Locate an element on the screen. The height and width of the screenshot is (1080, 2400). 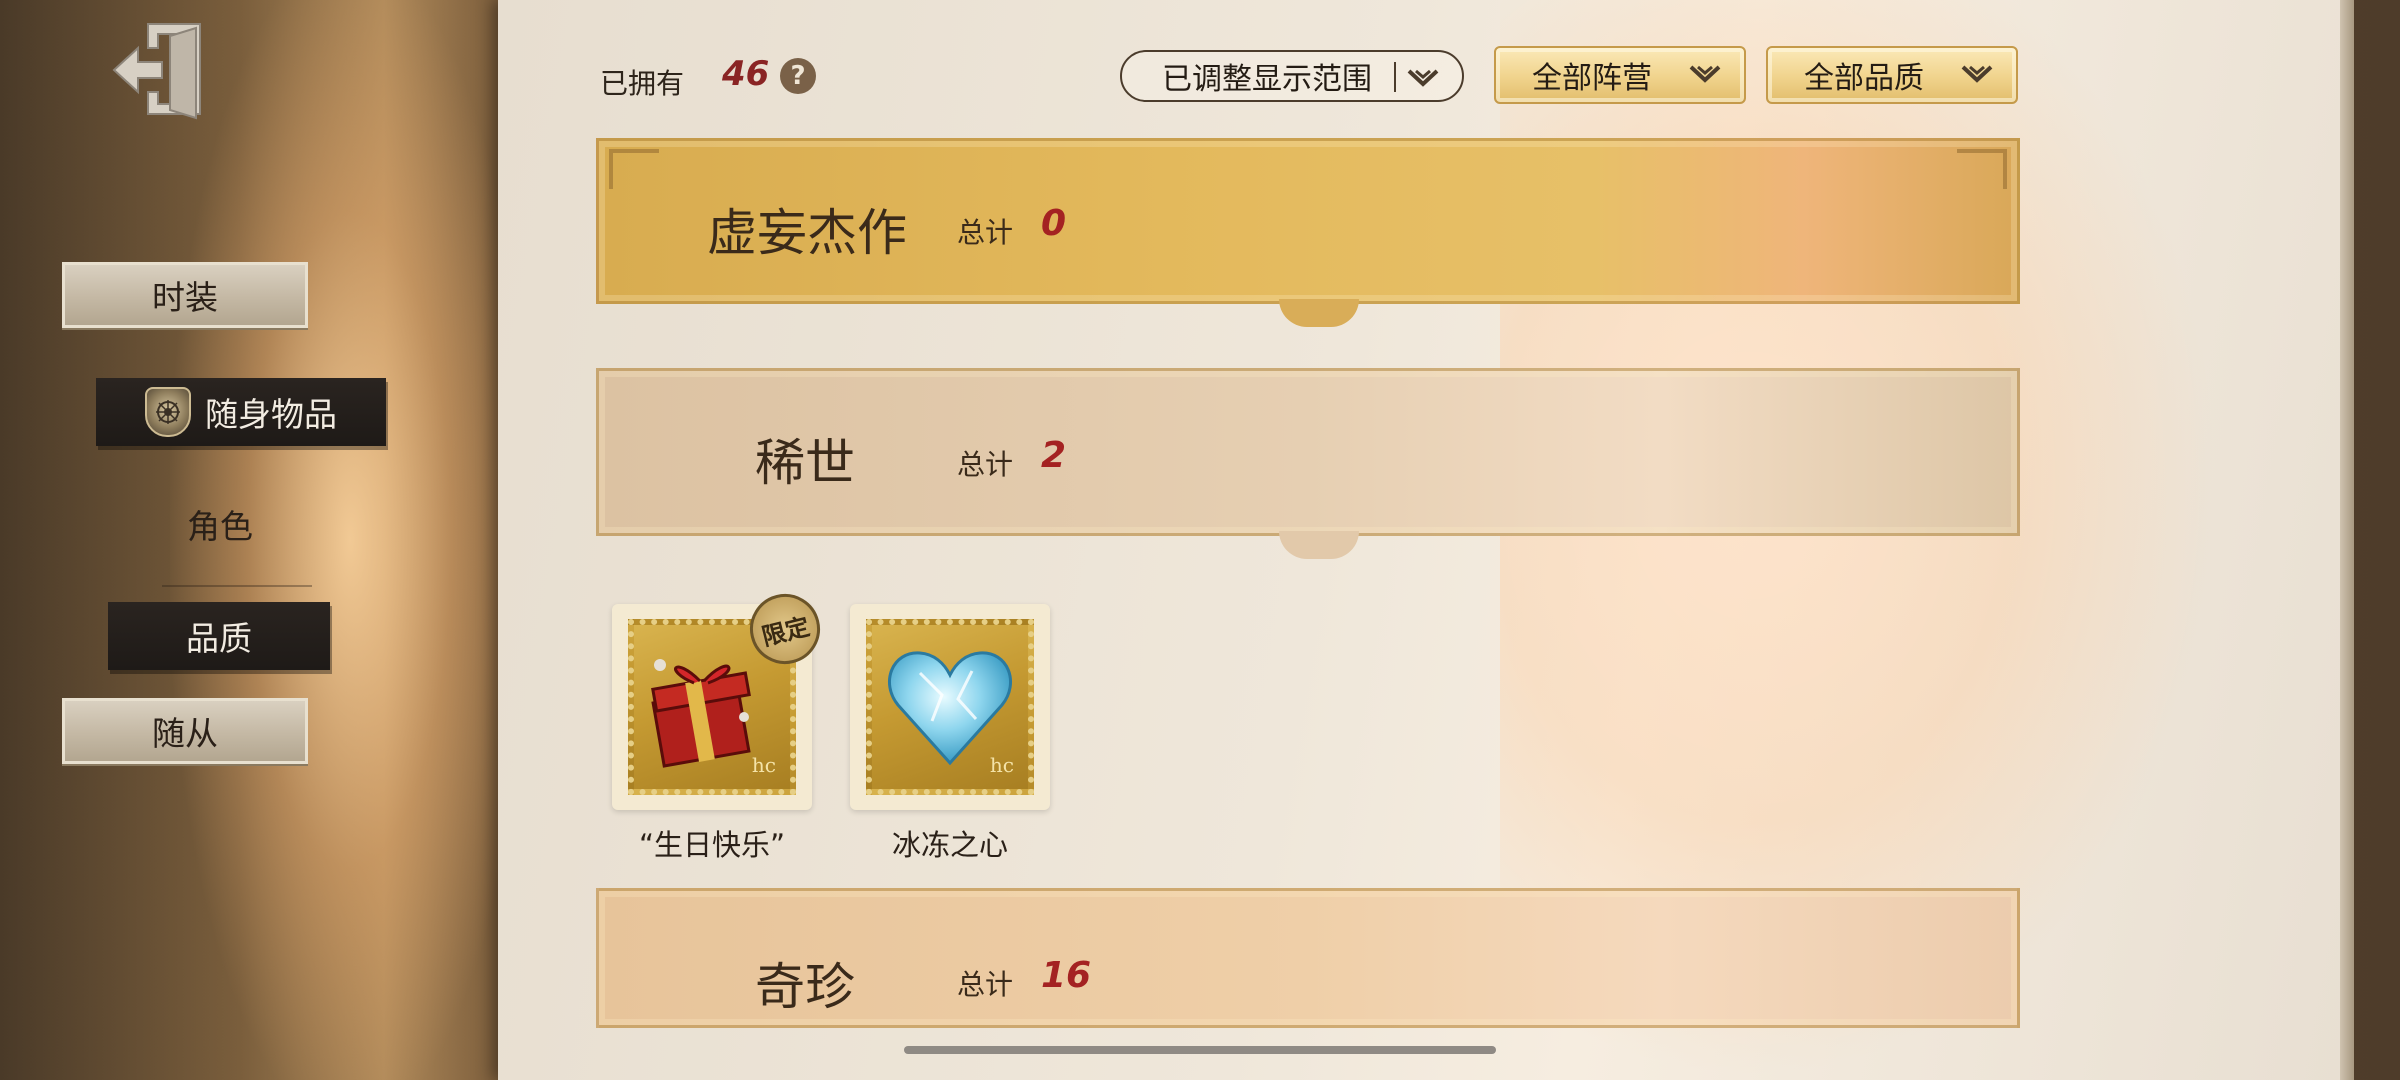
nav-item-accessories: 随身物品 is located at coordinates (241, 412).